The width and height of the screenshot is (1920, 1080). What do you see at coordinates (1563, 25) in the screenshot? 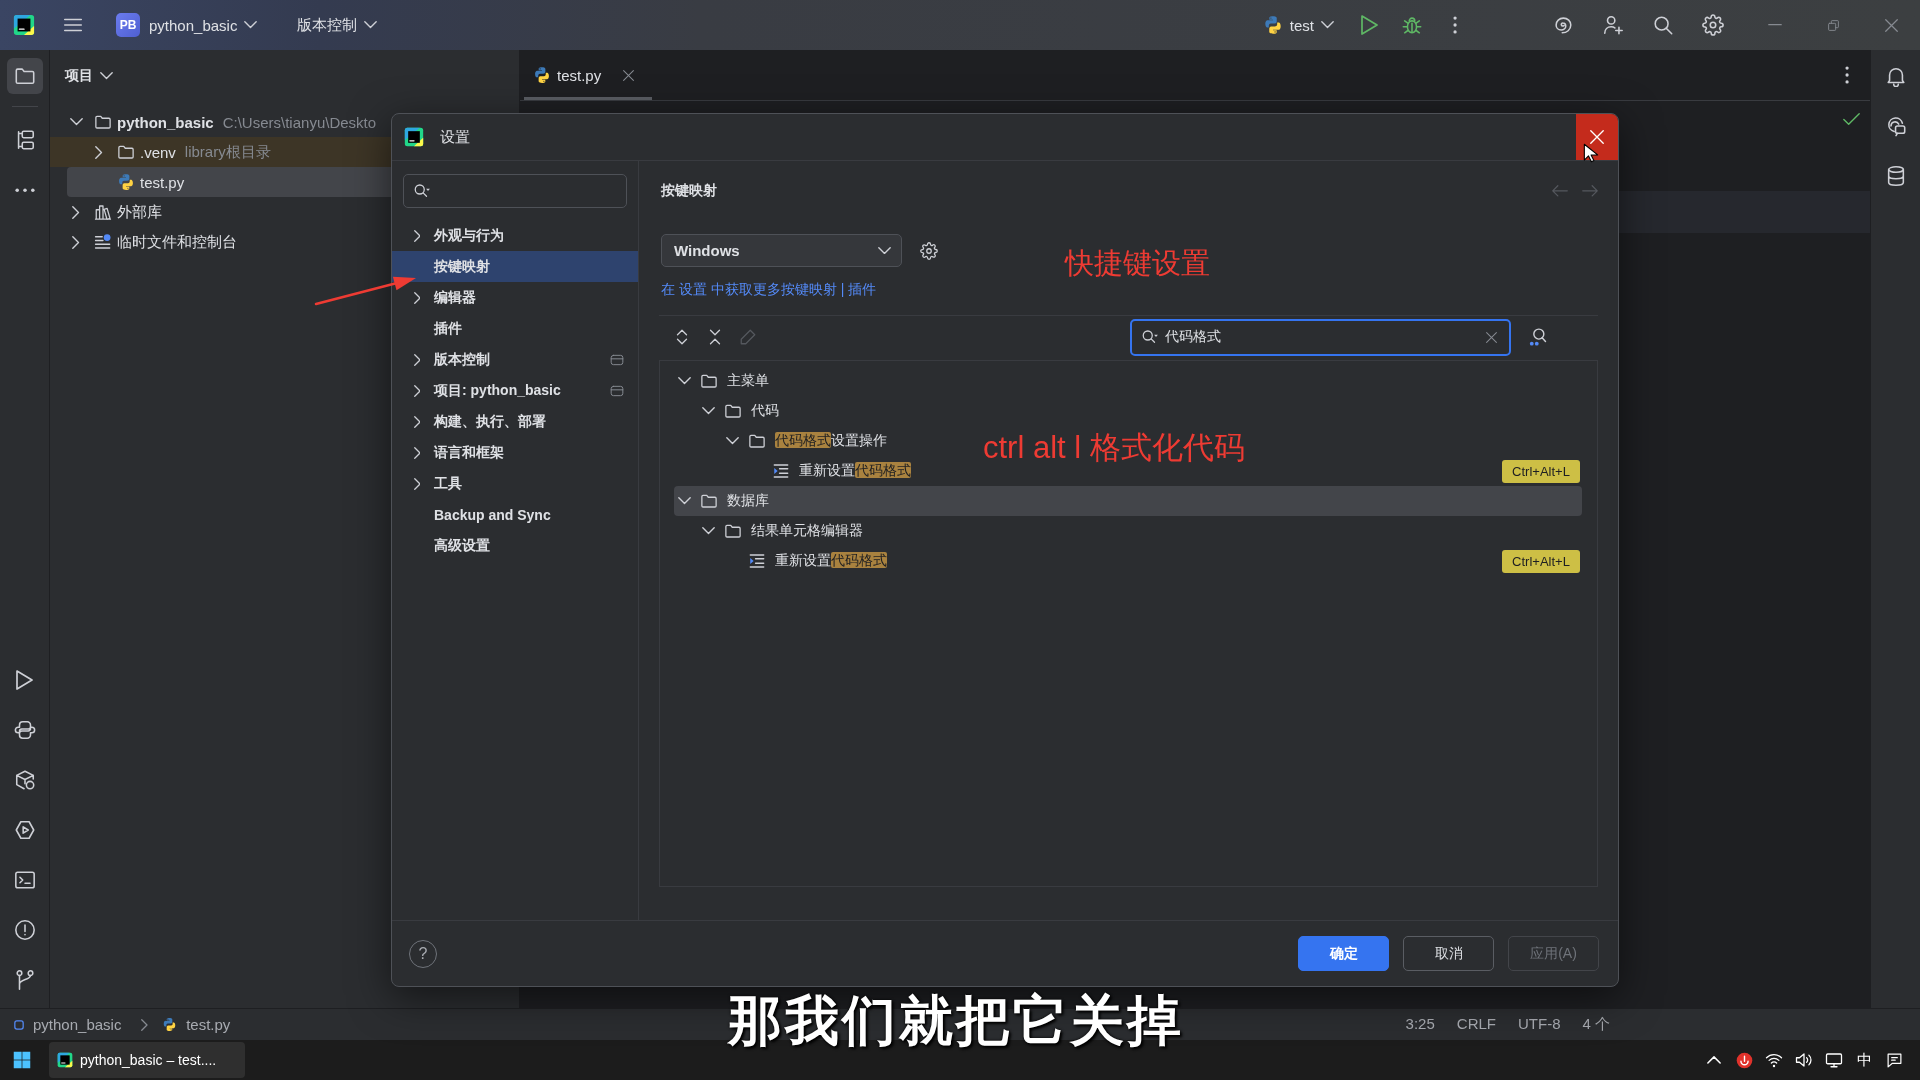
I see `spiral-icon` at bounding box center [1563, 25].